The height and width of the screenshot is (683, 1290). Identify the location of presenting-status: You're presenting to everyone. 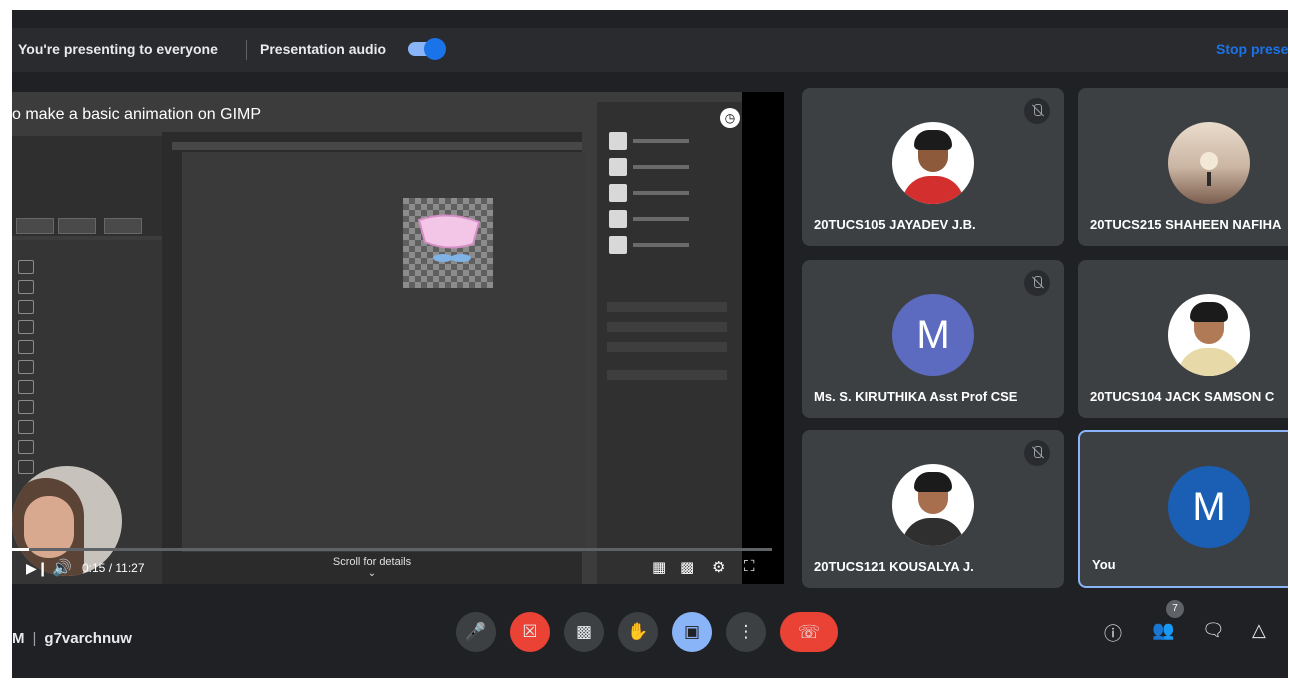
(118, 49).